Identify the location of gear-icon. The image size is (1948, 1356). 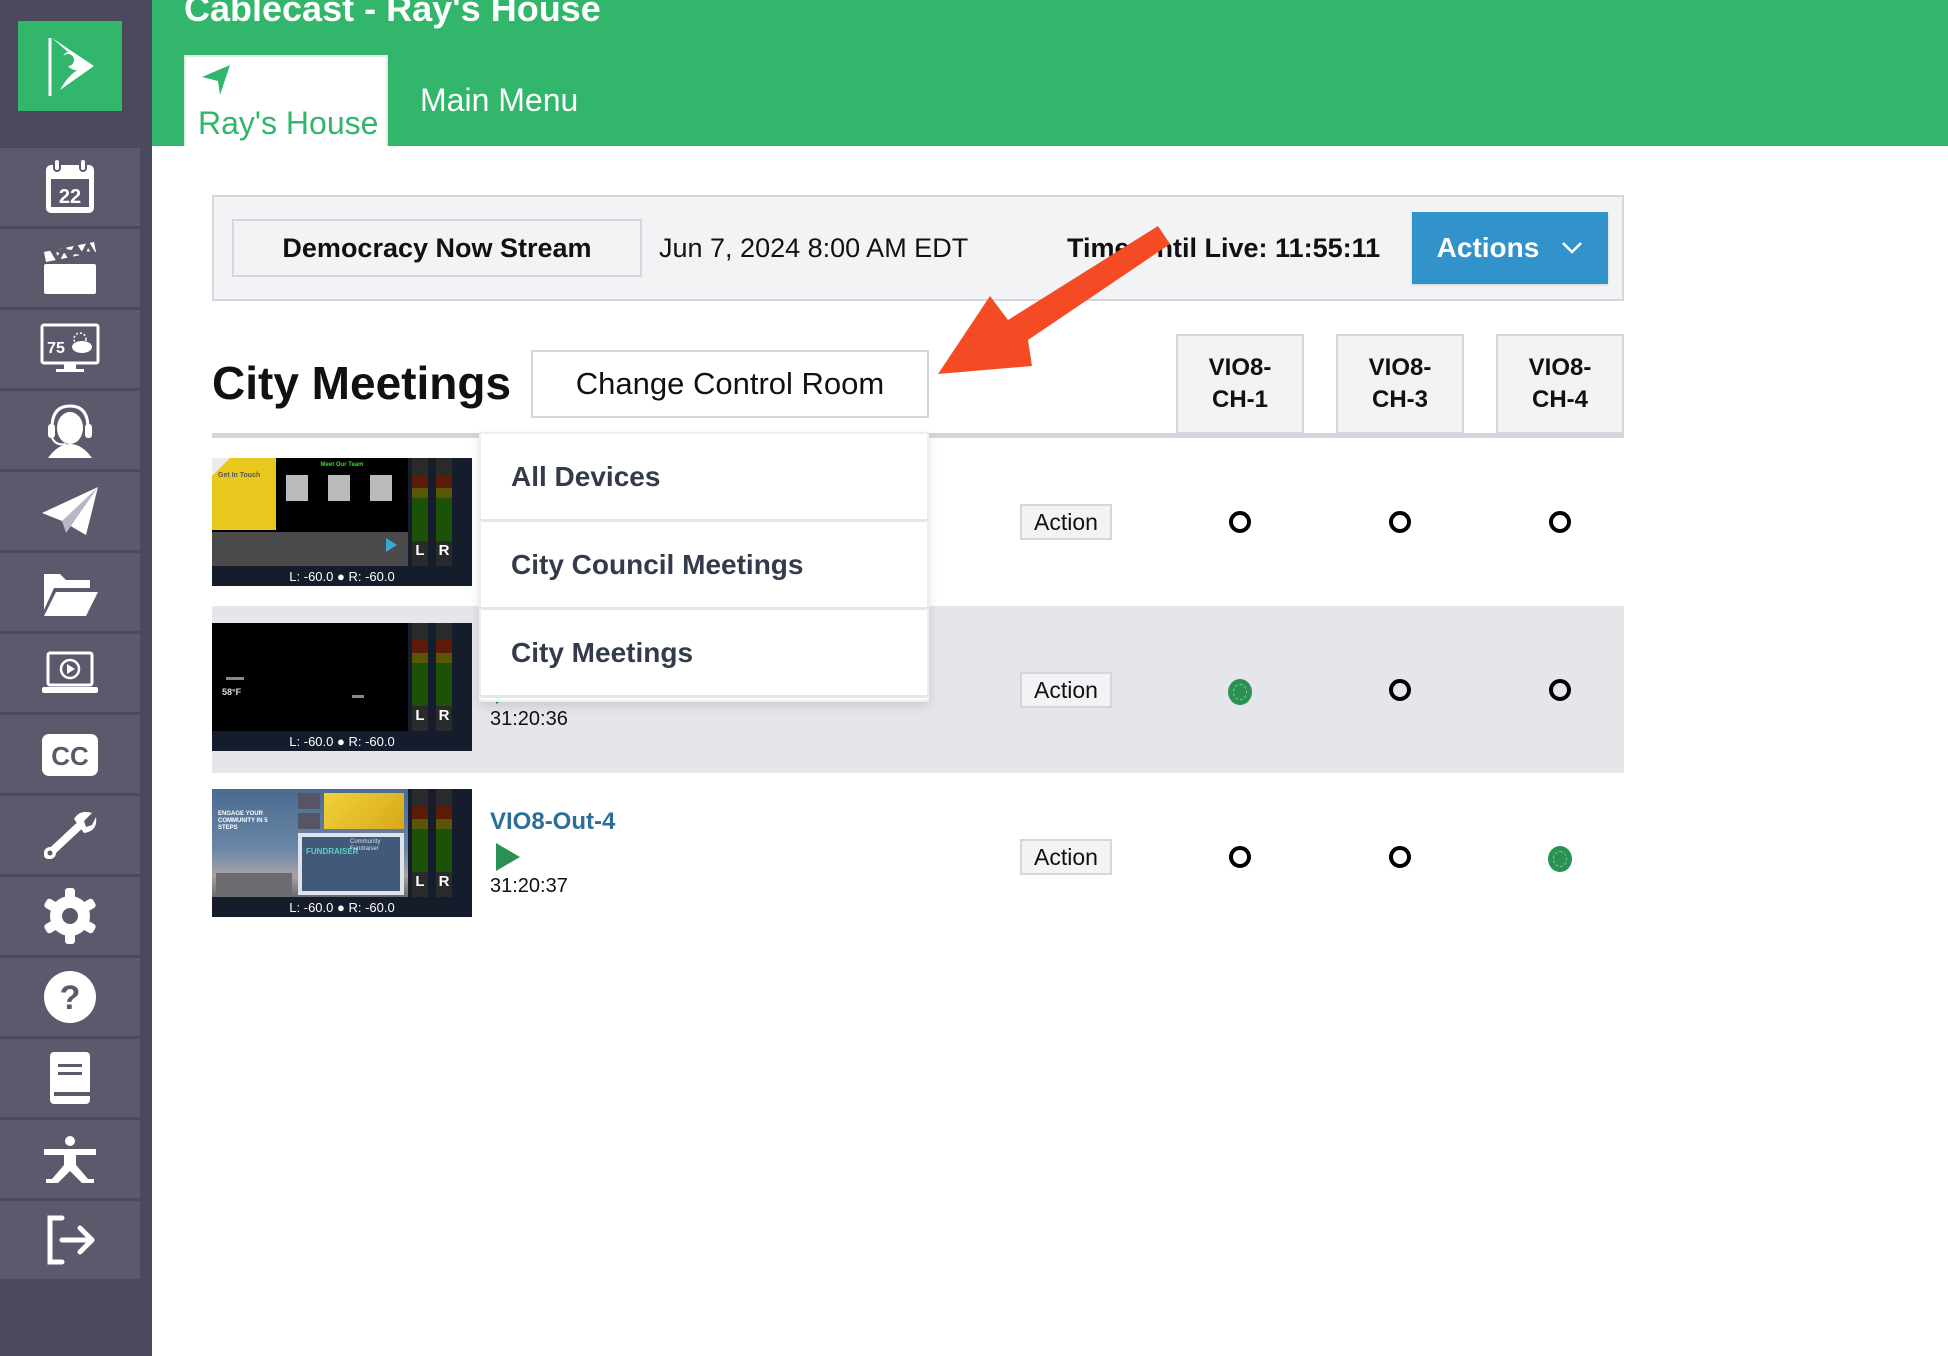
(70, 916).